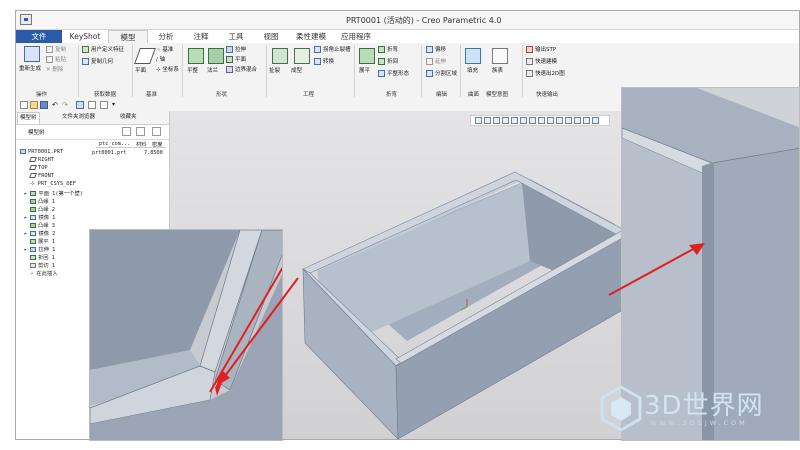 The width and height of the screenshot is (800, 450). I want to click on bend-button: 折弯, so click(388, 50).